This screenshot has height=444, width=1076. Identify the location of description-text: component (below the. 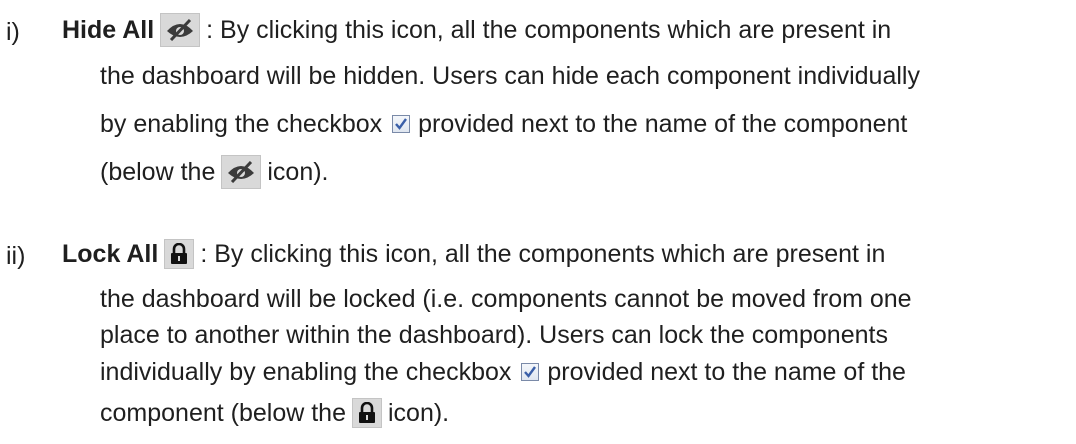
(223, 412).